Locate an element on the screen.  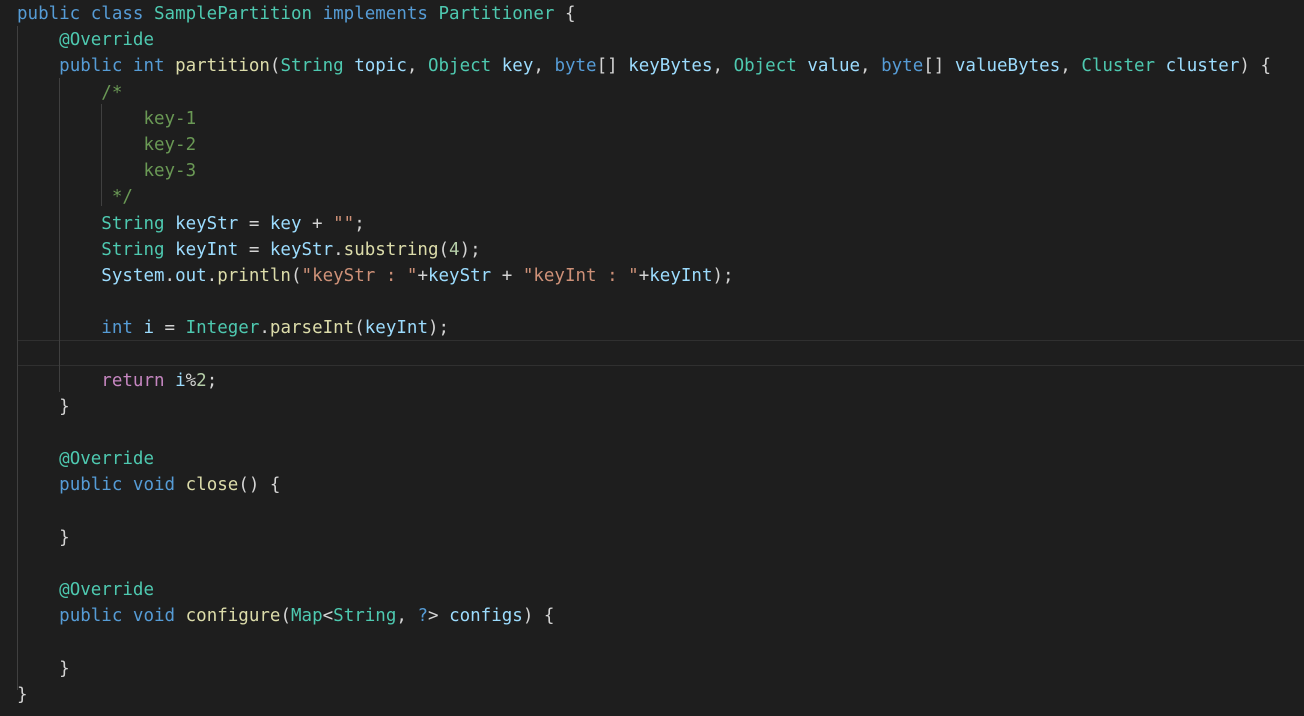
code-token: Integer is located at coordinates (222, 328).